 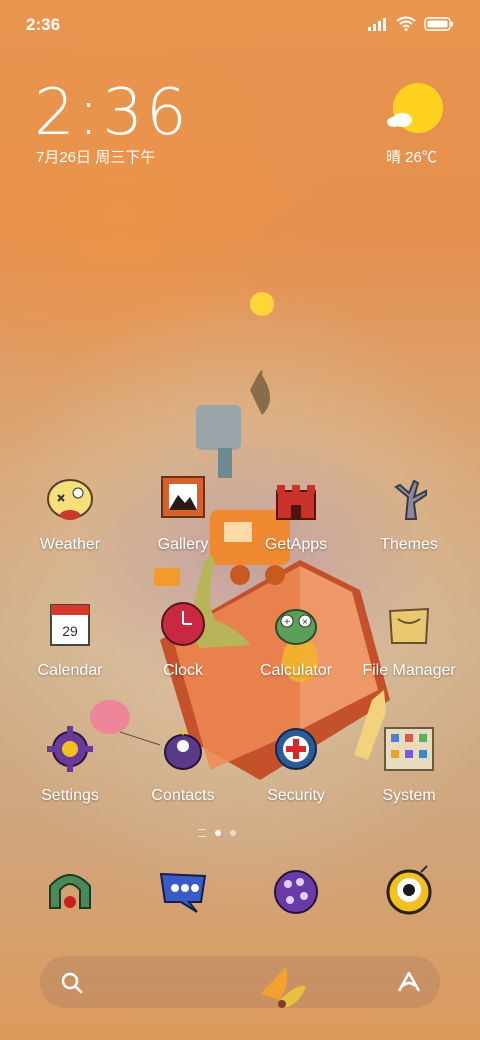 What do you see at coordinates (183, 749) in the screenshot?
I see `purple-monster-icon` at bounding box center [183, 749].